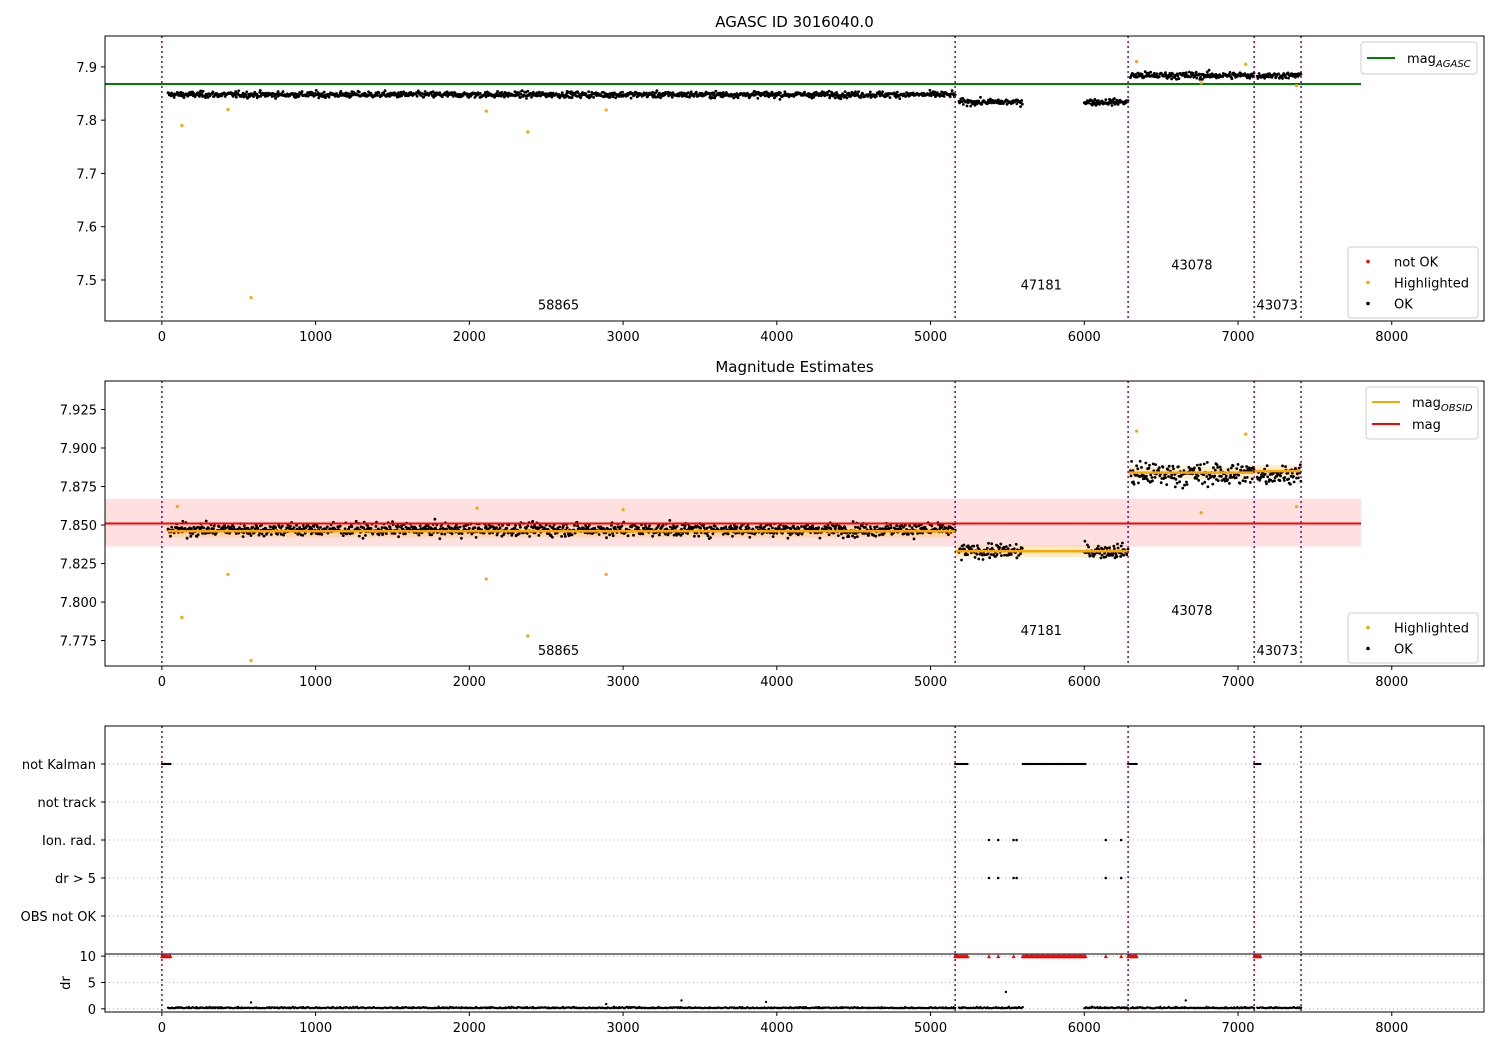  What do you see at coordinates (69, 841) in the screenshot?
I see `category-label: Ion. rad.` at bounding box center [69, 841].